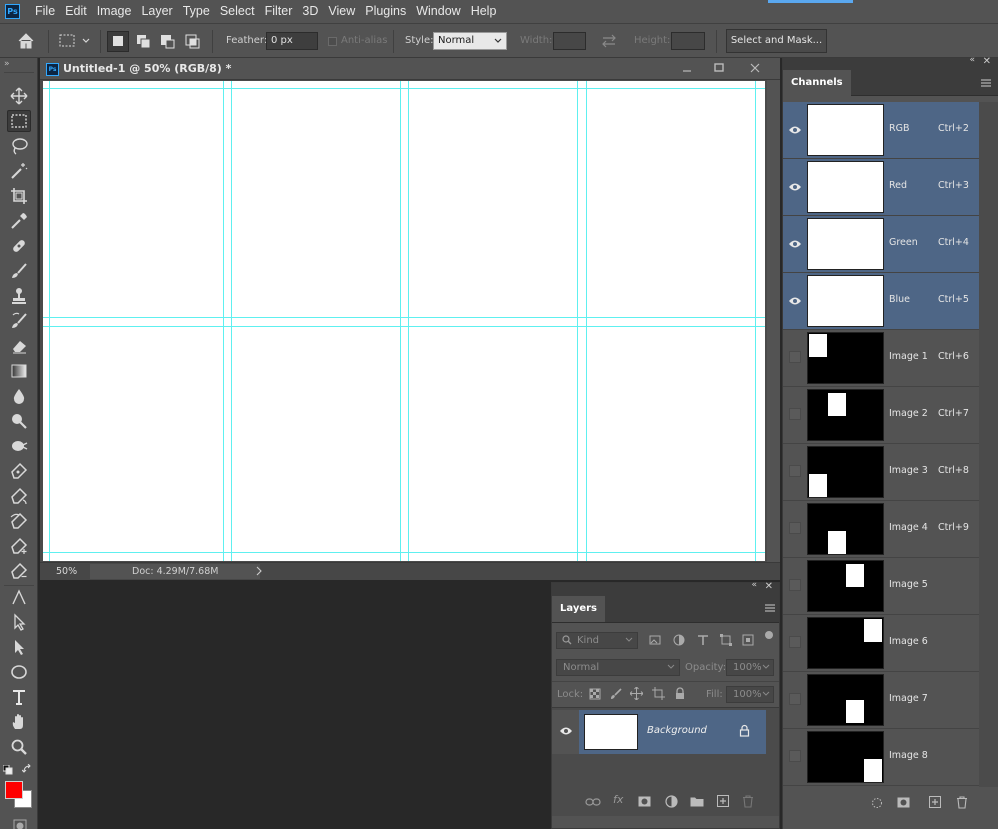 The width and height of the screenshot is (998, 829). Describe the element at coordinates (385, 11) in the screenshot. I see `menu-plugins: Plugins` at that location.